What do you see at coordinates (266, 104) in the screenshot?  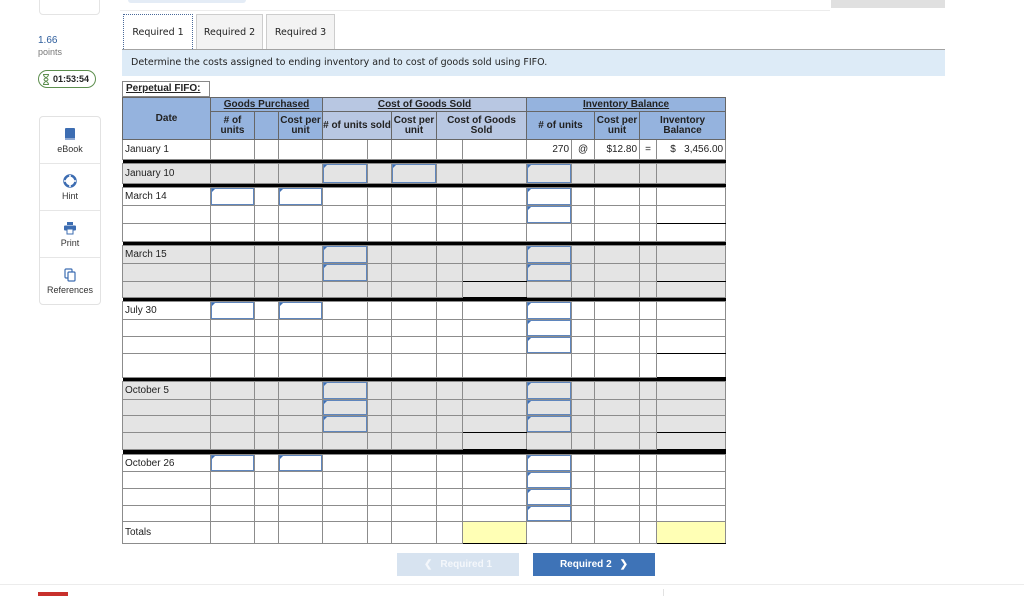 I see `header-goods-purchased: Goods Purchased` at bounding box center [266, 104].